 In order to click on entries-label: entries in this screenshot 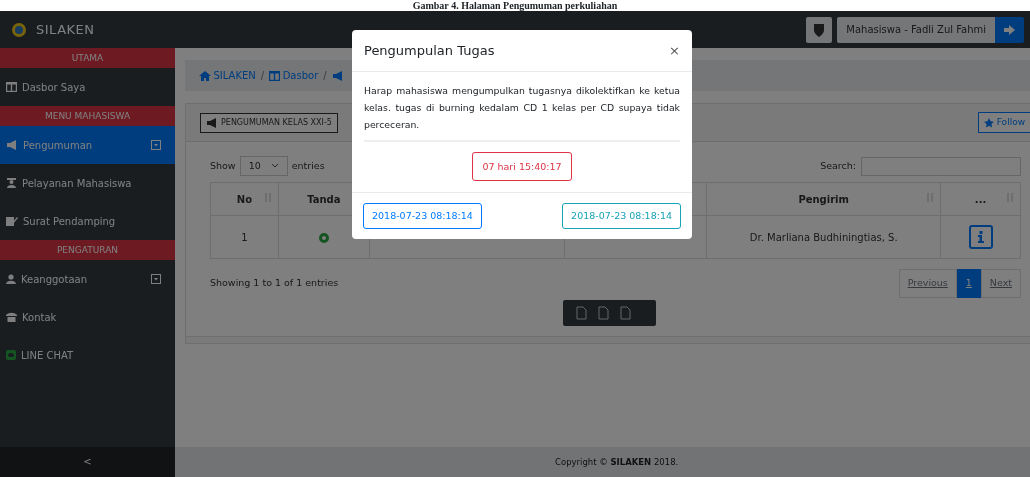, I will do `click(308, 166)`.